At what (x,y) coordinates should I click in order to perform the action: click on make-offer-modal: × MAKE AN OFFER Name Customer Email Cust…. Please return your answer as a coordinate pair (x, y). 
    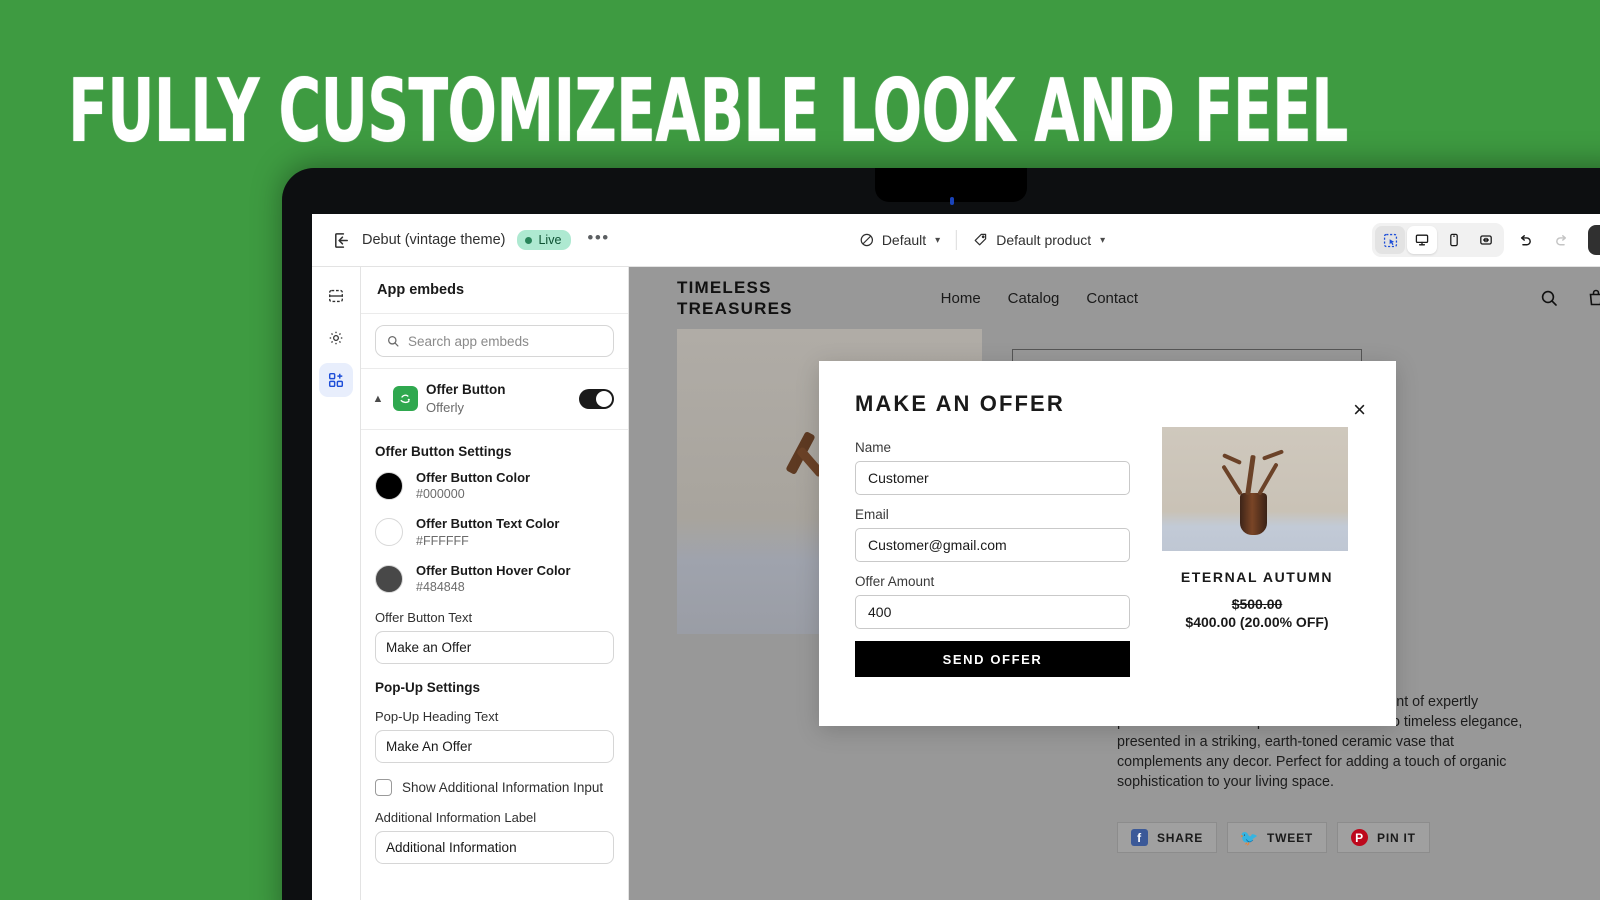
    Looking at the image, I should click on (1107, 543).